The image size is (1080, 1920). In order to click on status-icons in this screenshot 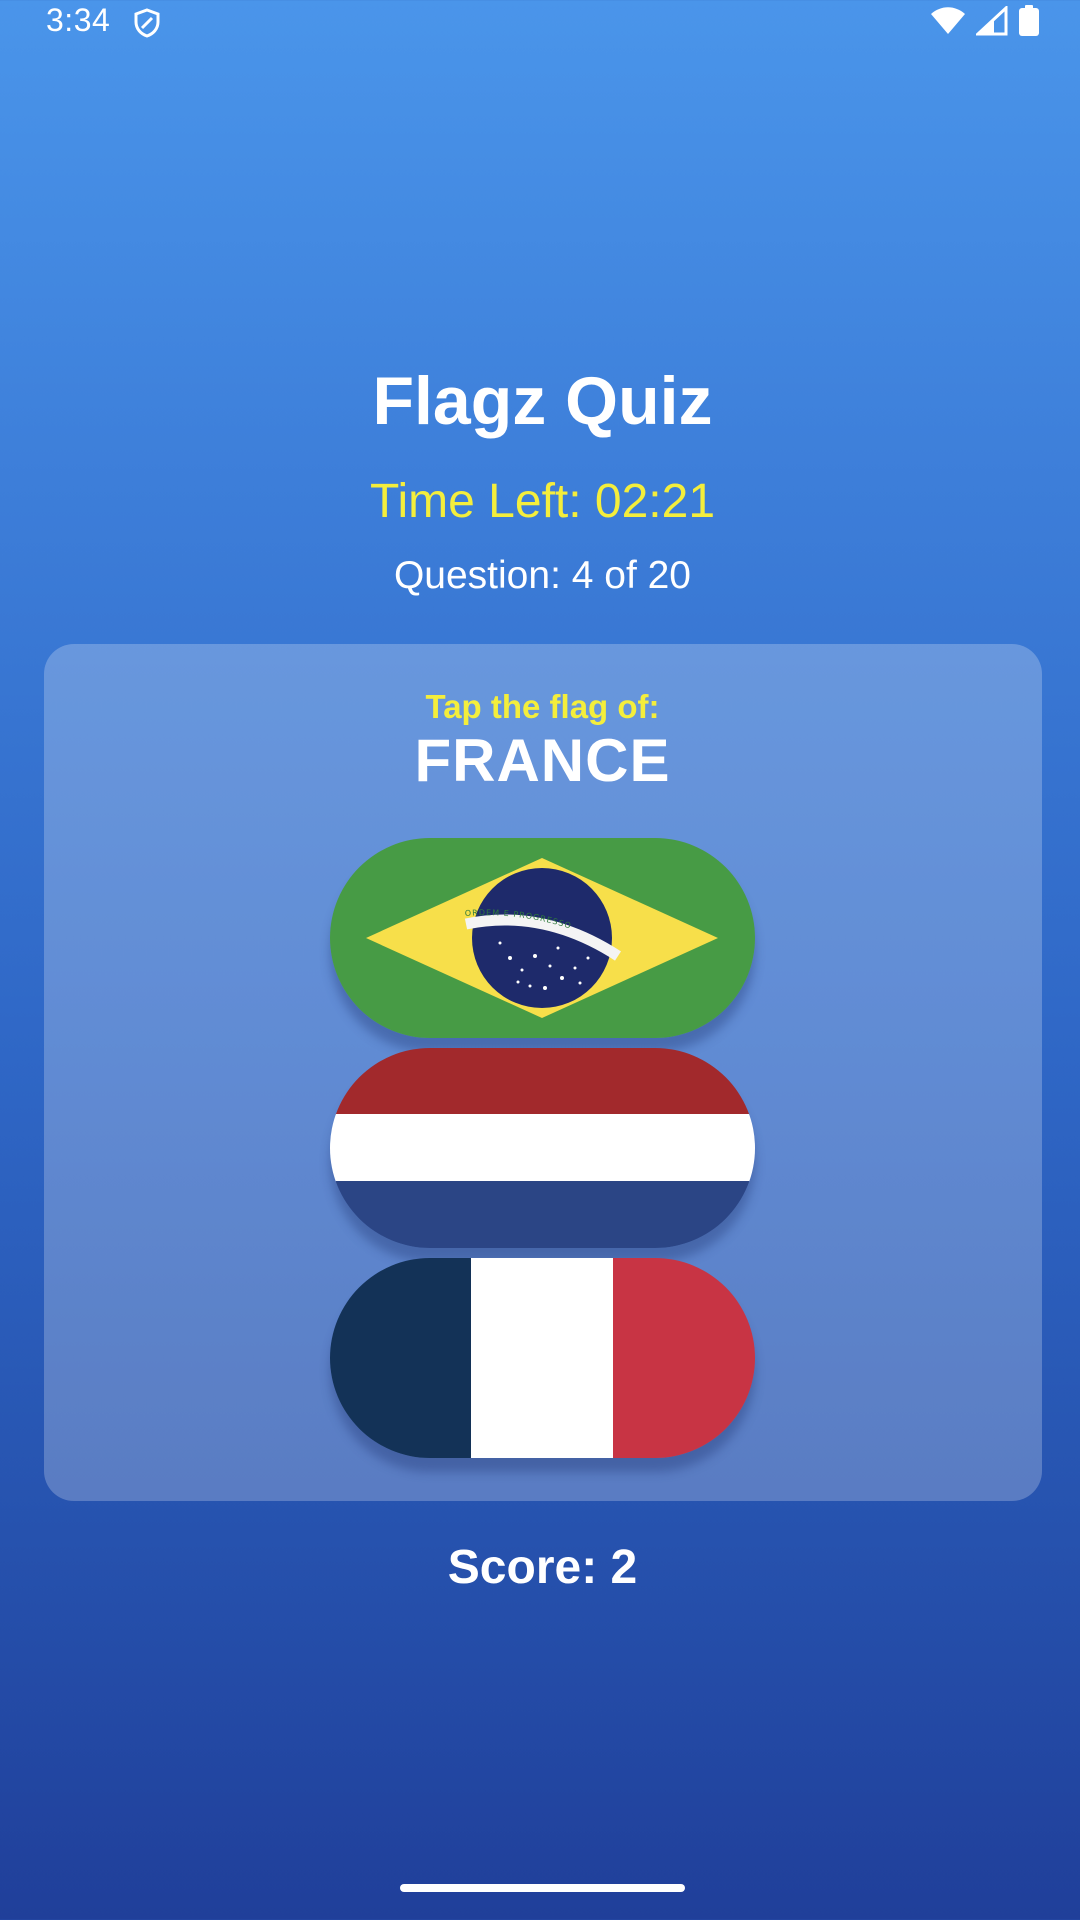, I will do `click(985, 23)`.